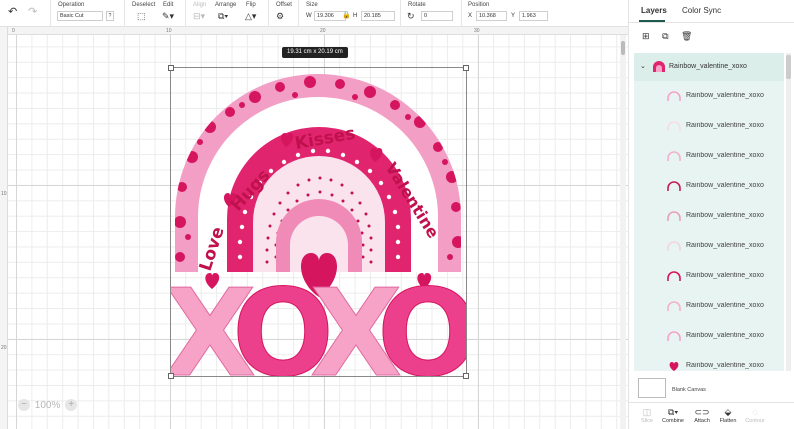 This screenshot has width=794, height=429. Describe the element at coordinates (659, 66) in the screenshot. I see `group-thumbnail` at that location.